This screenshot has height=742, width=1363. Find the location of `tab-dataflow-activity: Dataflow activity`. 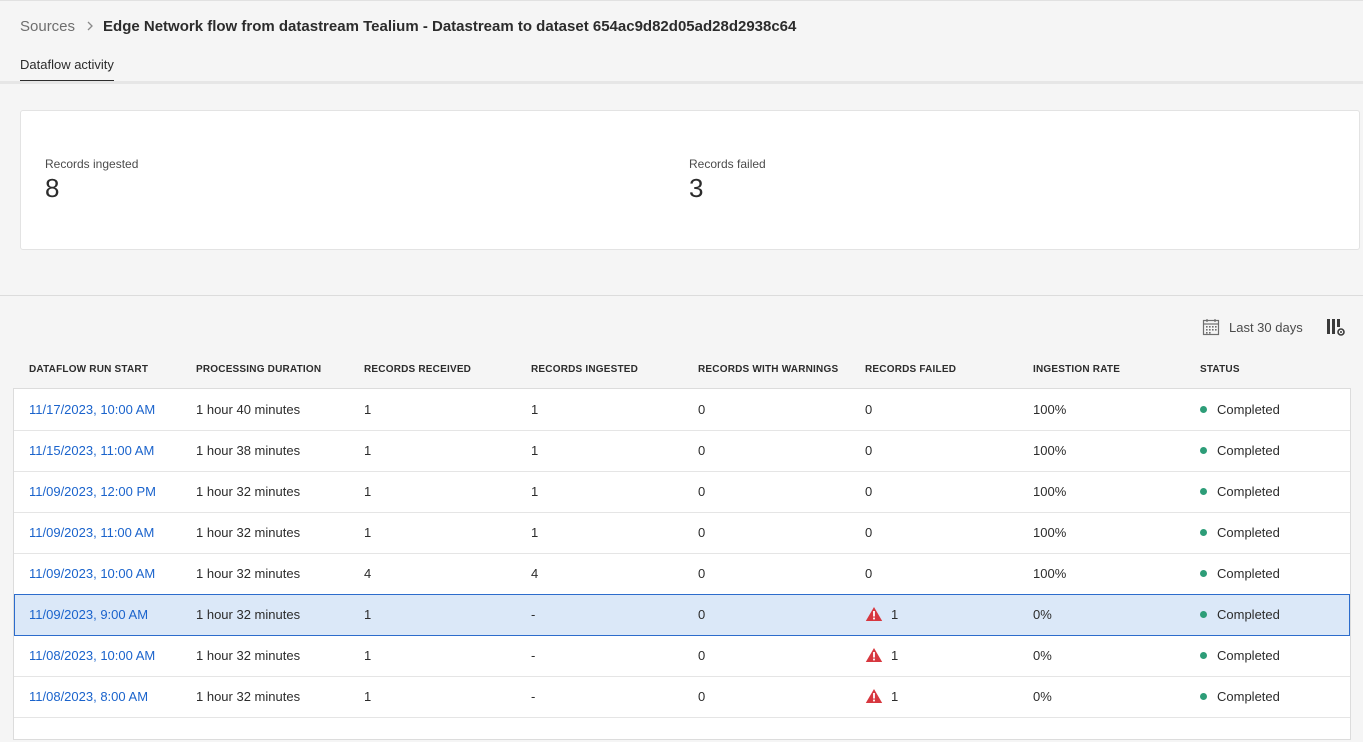

tab-dataflow-activity: Dataflow activity is located at coordinates (67, 69).